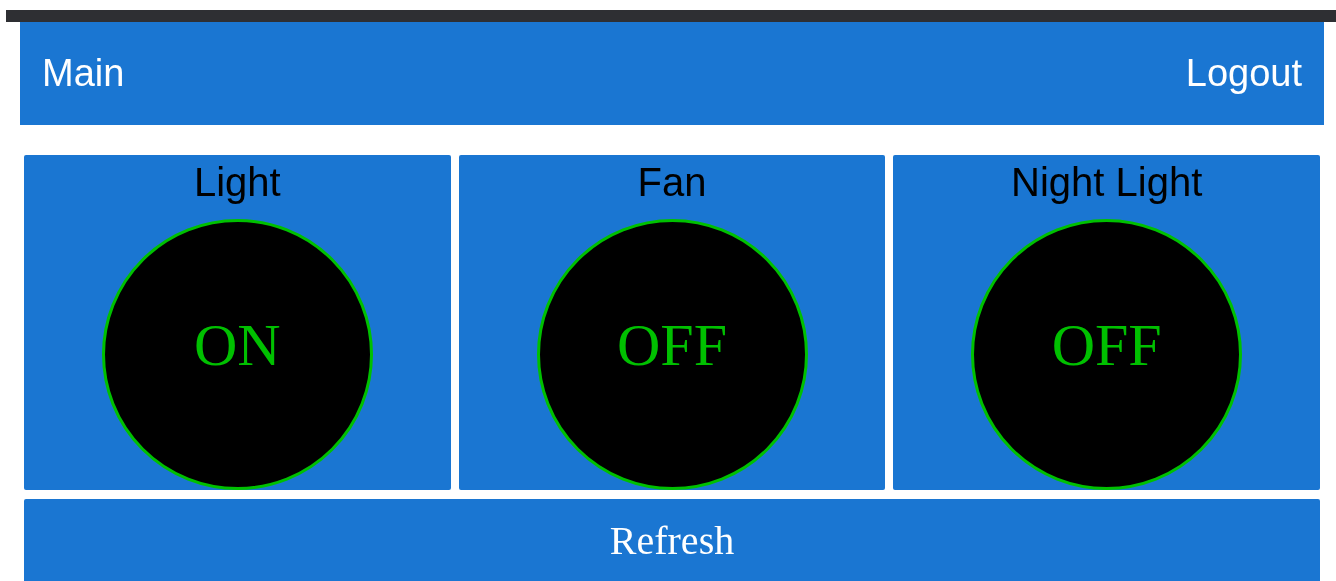 The image size is (1336, 581). I want to click on logout-link: Logout, so click(1243, 73).